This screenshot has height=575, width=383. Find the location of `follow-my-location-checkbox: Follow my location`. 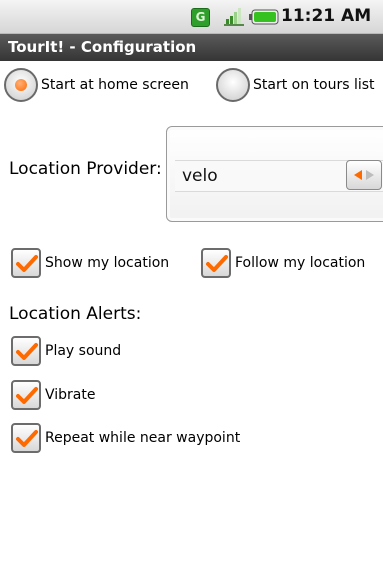

follow-my-location-checkbox: Follow my location is located at coordinates (283, 263).